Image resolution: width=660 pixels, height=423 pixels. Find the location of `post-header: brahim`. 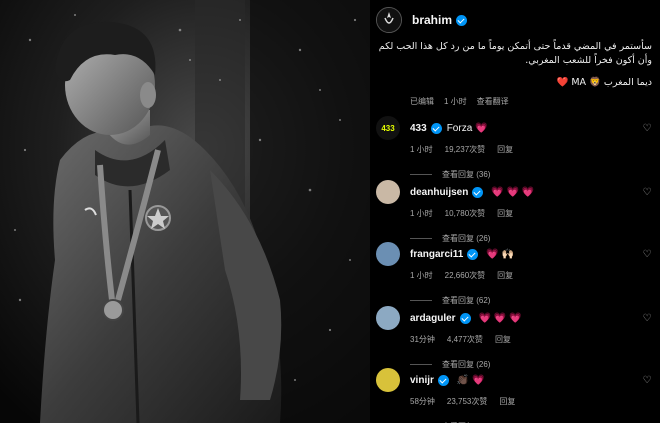

post-header: brahim is located at coordinates (515, 20).